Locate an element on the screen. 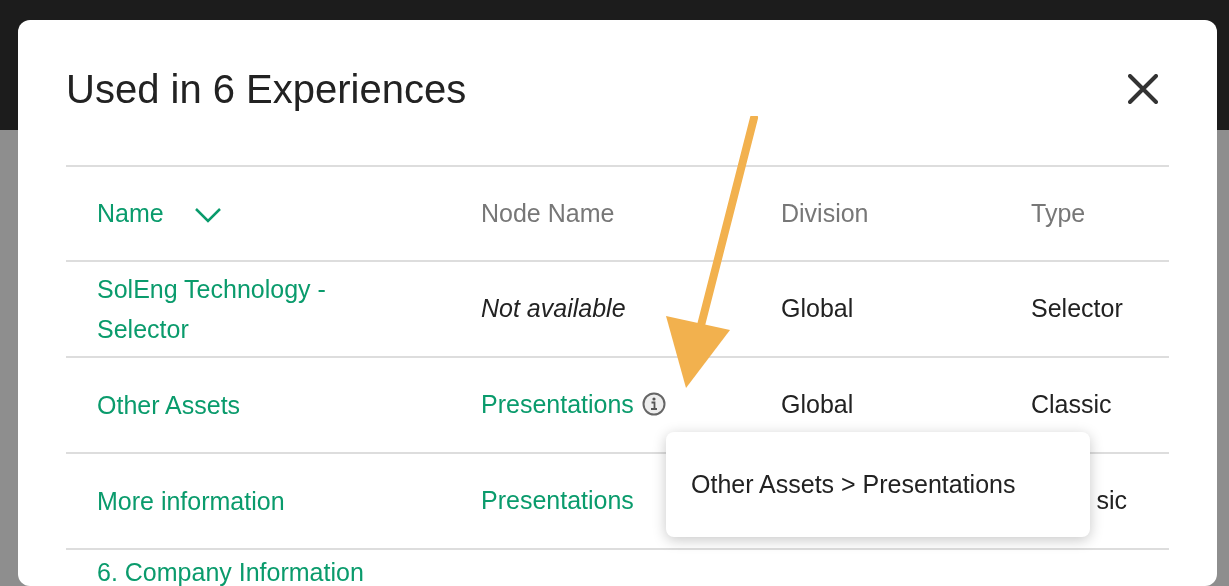 The image size is (1229, 586). info-icon is located at coordinates (653, 404).